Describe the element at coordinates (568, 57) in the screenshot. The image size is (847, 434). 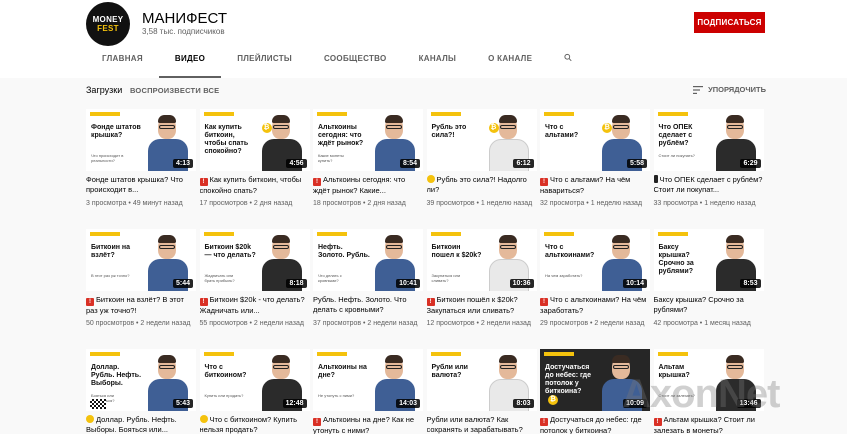
I see `search-icon` at that location.